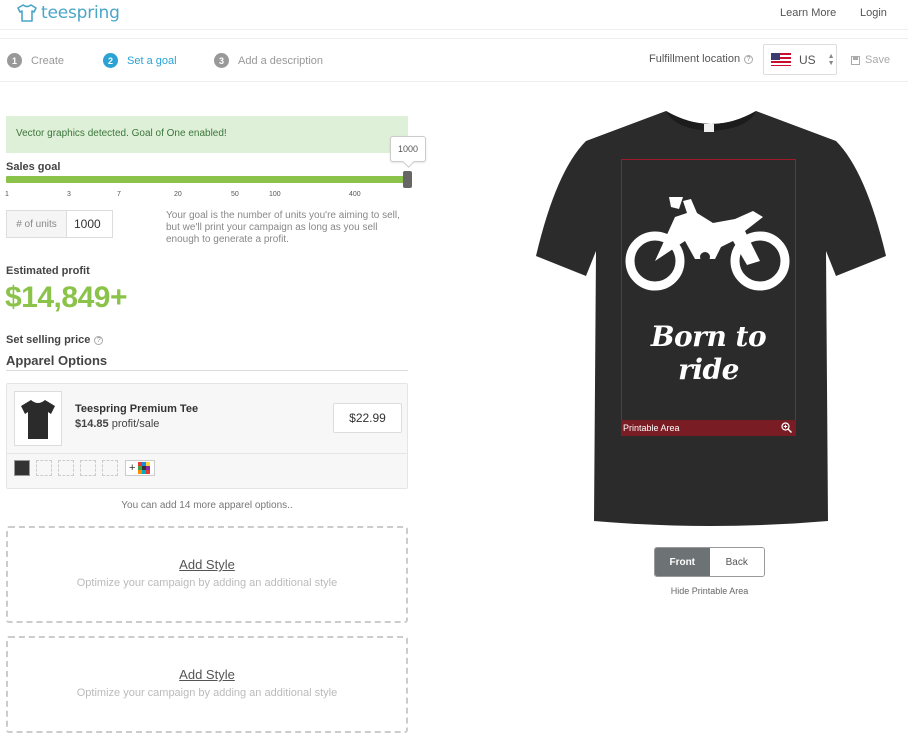  What do you see at coordinates (708, 428) in the screenshot?
I see `printable-area-label: Printable Area` at bounding box center [708, 428].